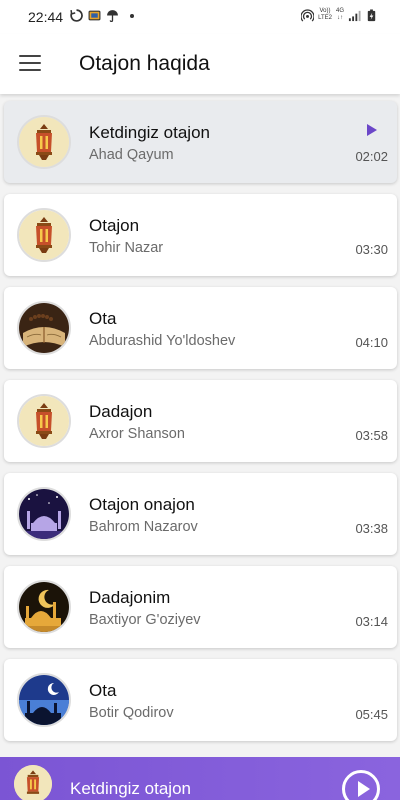 The height and width of the screenshot is (800, 400). What do you see at coordinates (102, 15) in the screenshot?
I see `status-left-icons` at bounding box center [102, 15].